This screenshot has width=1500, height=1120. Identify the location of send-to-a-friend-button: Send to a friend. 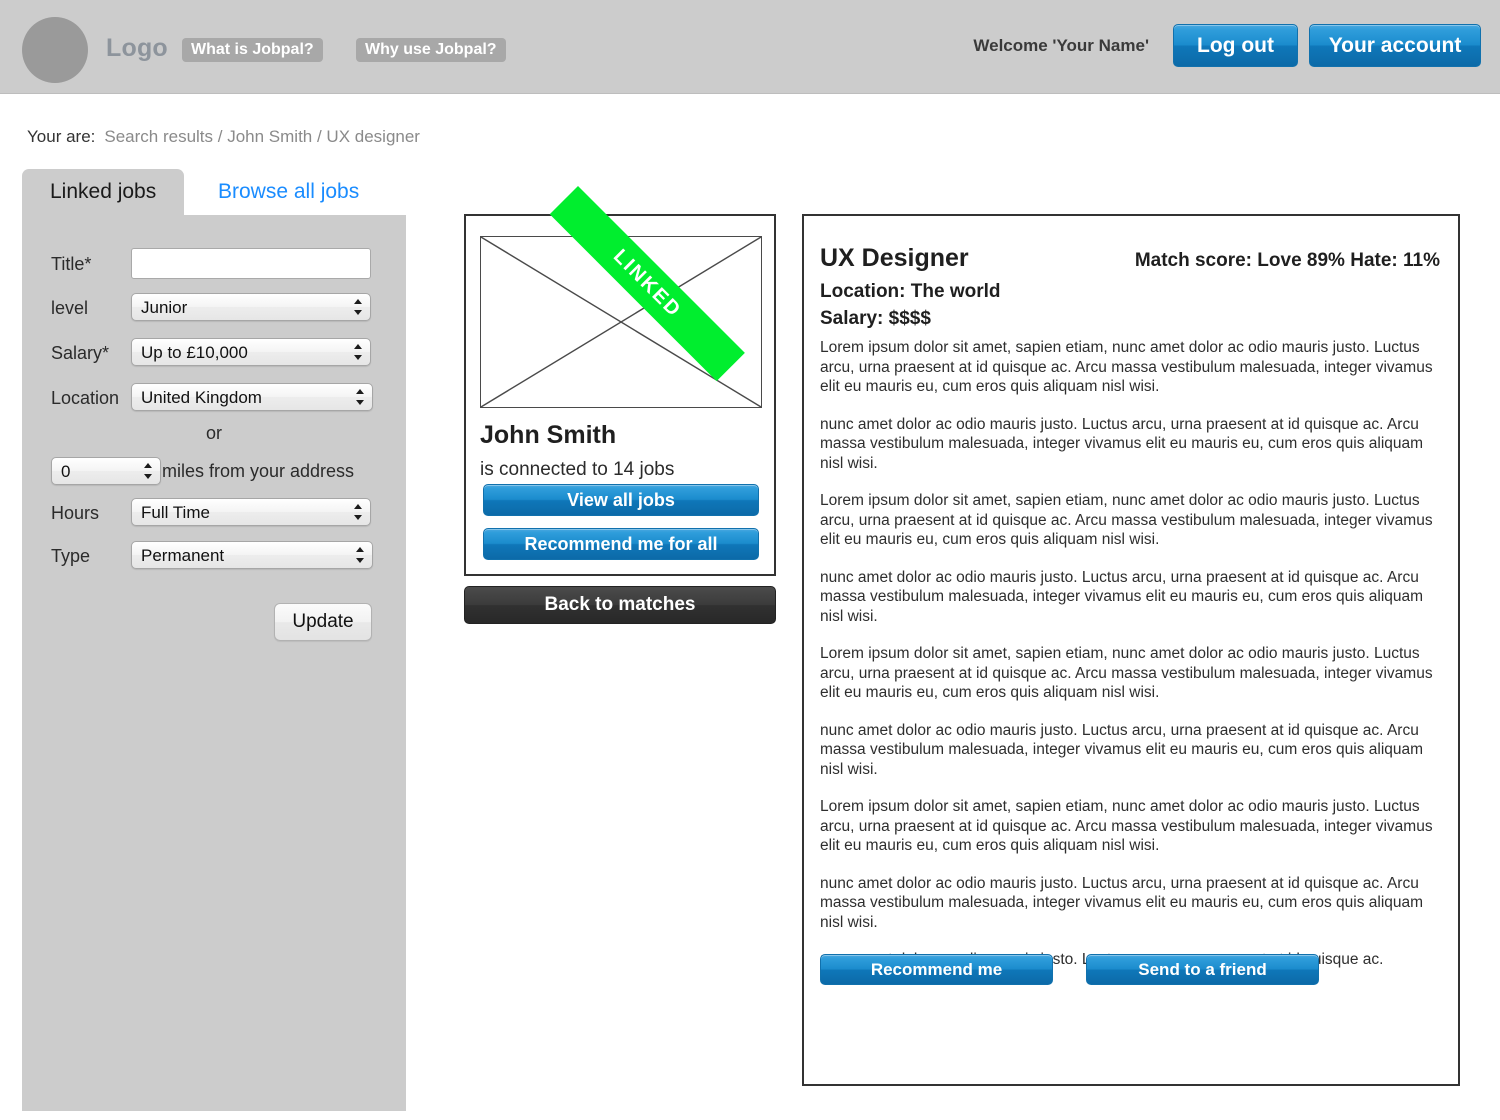
(1202, 969).